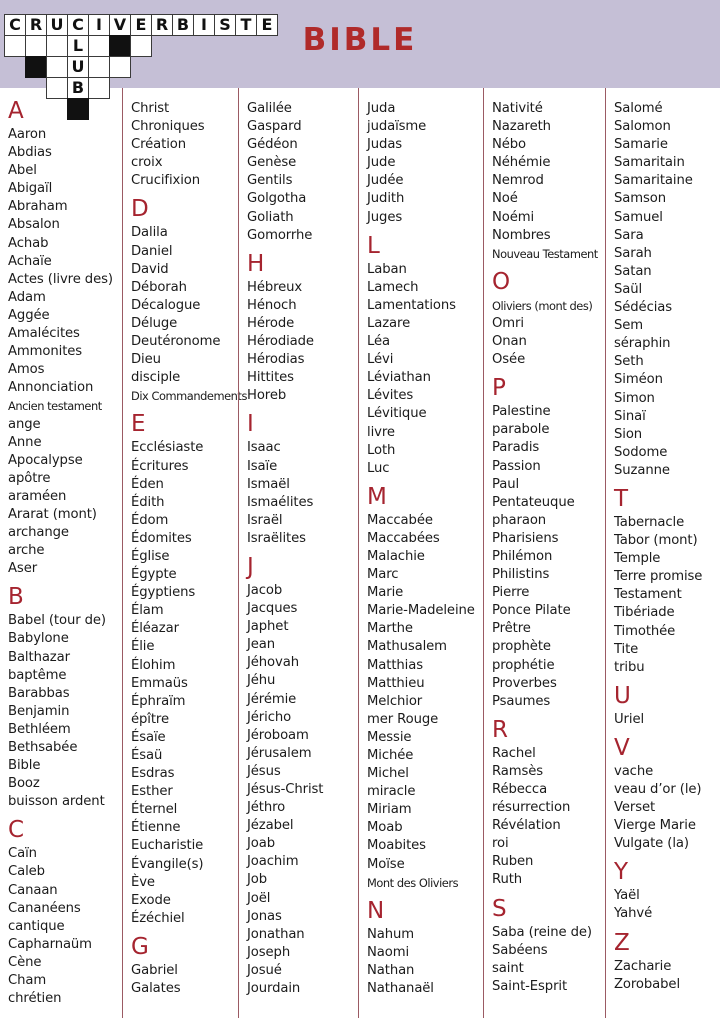  What do you see at coordinates (269, 717) in the screenshot?
I see `word-entry: Jéricho` at bounding box center [269, 717].